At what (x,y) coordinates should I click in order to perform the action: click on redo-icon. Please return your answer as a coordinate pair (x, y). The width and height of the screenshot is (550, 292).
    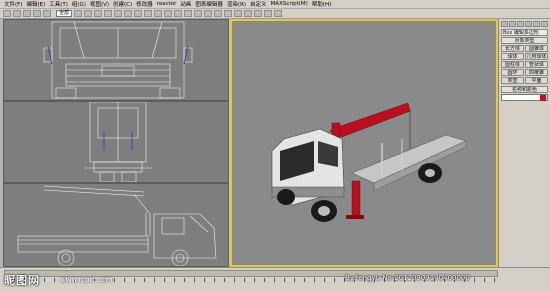
    Looking at the image, I should click on (17, 13).